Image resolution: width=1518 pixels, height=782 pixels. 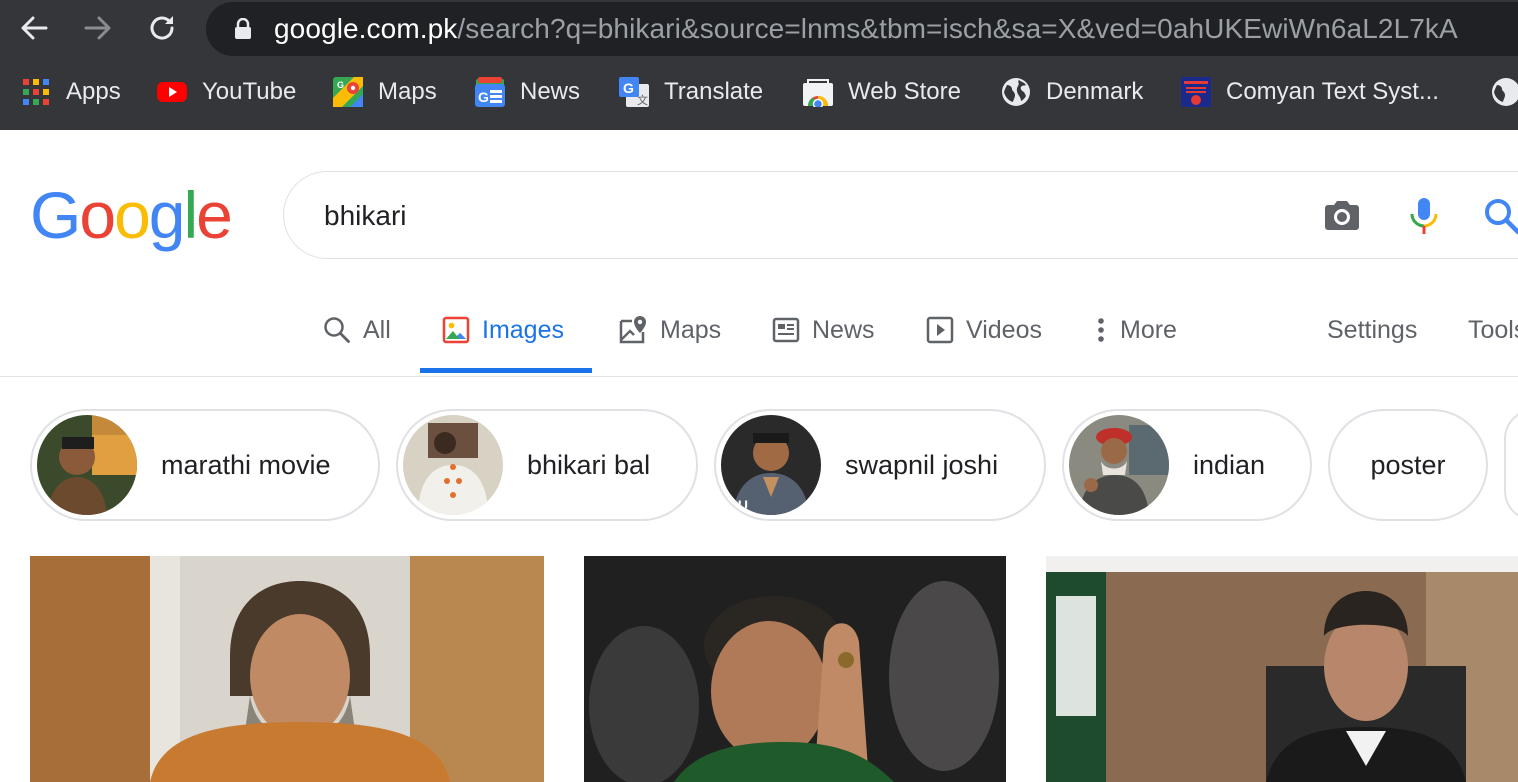 I want to click on translate-icon: G文, so click(x=634, y=92).